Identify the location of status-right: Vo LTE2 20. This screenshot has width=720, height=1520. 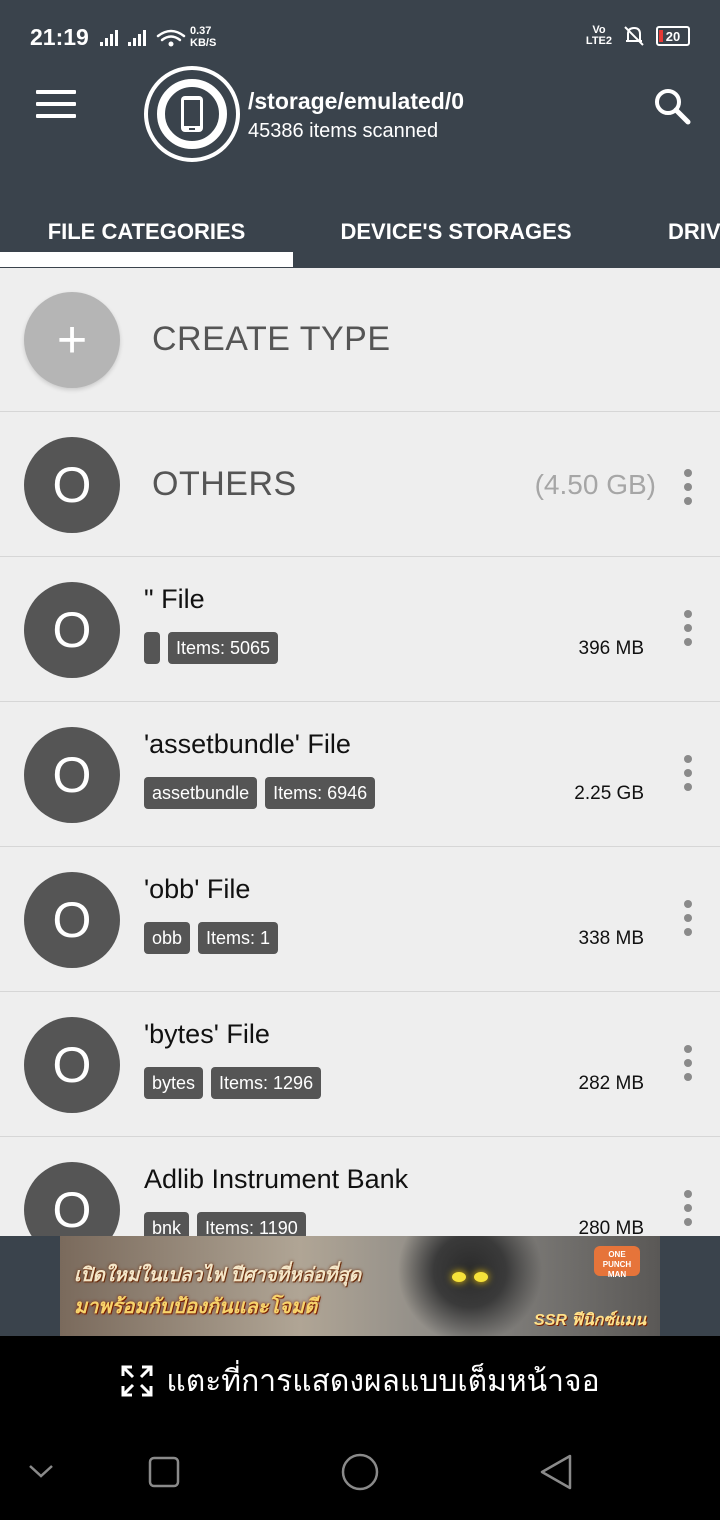
(638, 36).